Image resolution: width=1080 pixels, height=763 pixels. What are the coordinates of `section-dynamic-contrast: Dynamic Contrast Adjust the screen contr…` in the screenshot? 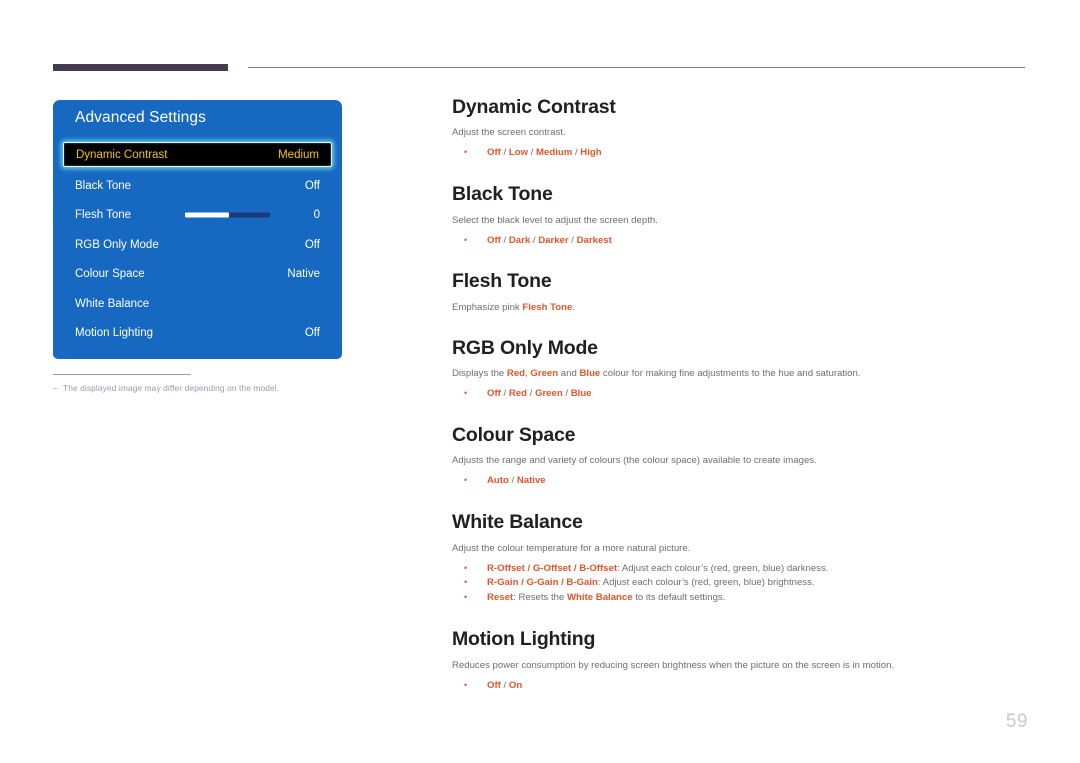 It's located at (742, 128).